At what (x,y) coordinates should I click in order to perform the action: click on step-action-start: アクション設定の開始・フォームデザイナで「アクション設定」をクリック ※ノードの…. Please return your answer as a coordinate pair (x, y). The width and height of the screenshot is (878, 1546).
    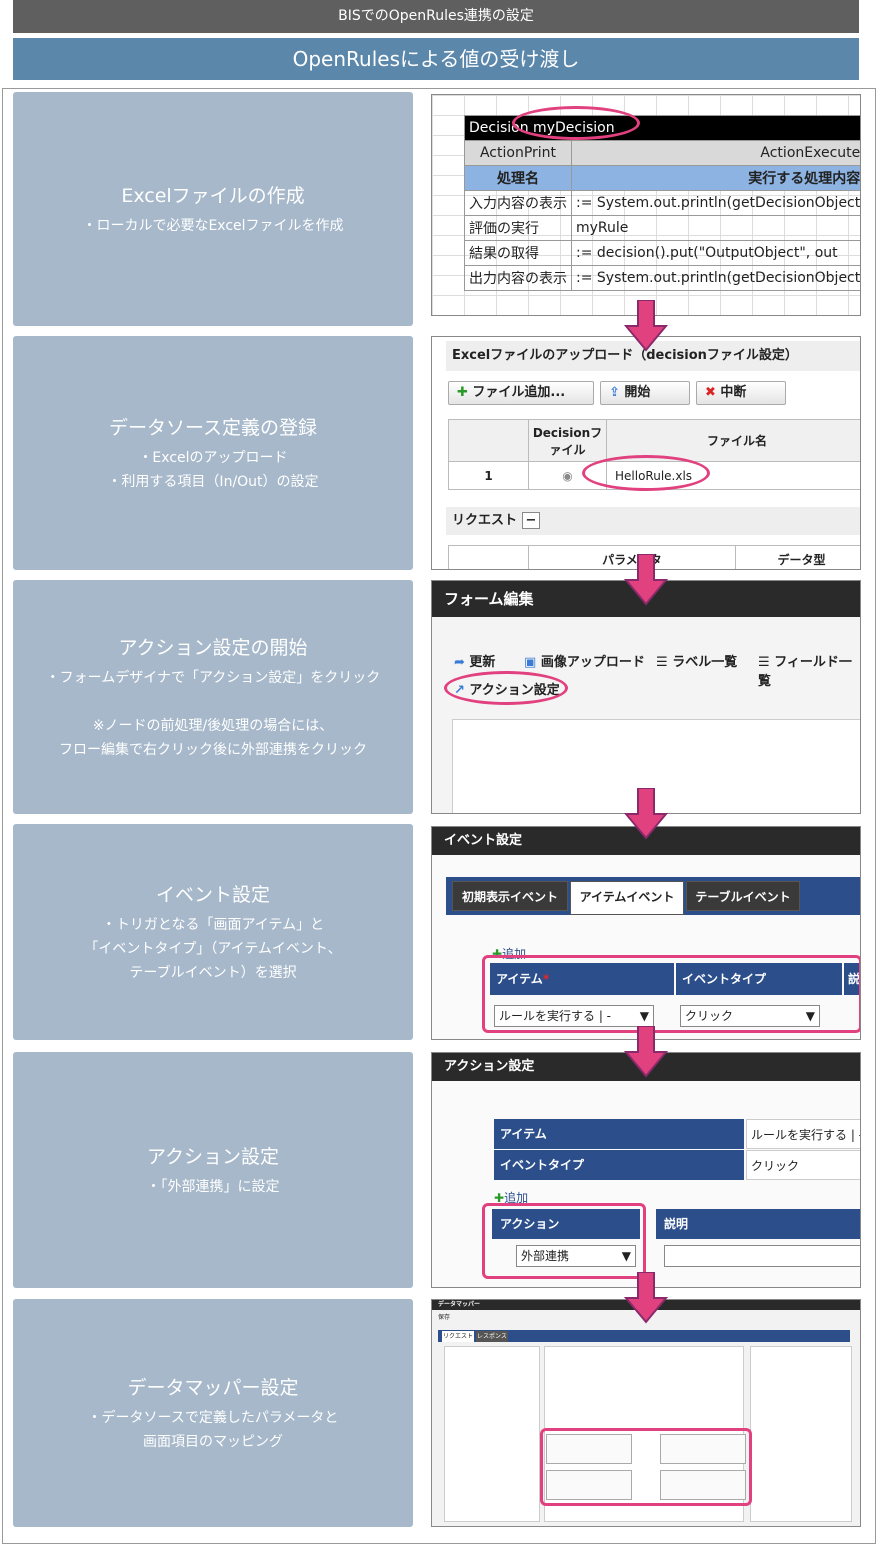
    Looking at the image, I should click on (213, 697).